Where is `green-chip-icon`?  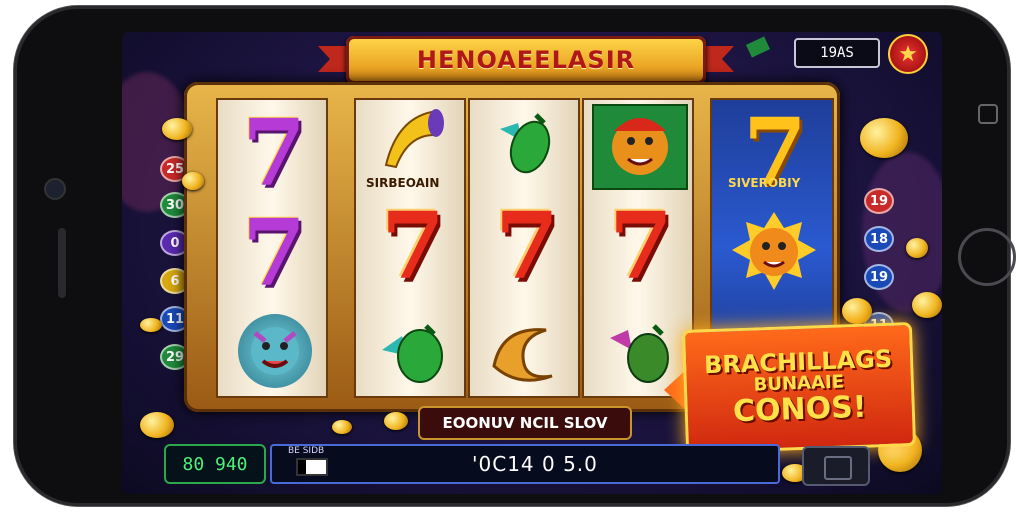 green-chip-icon is located at coordinates (758, 47).